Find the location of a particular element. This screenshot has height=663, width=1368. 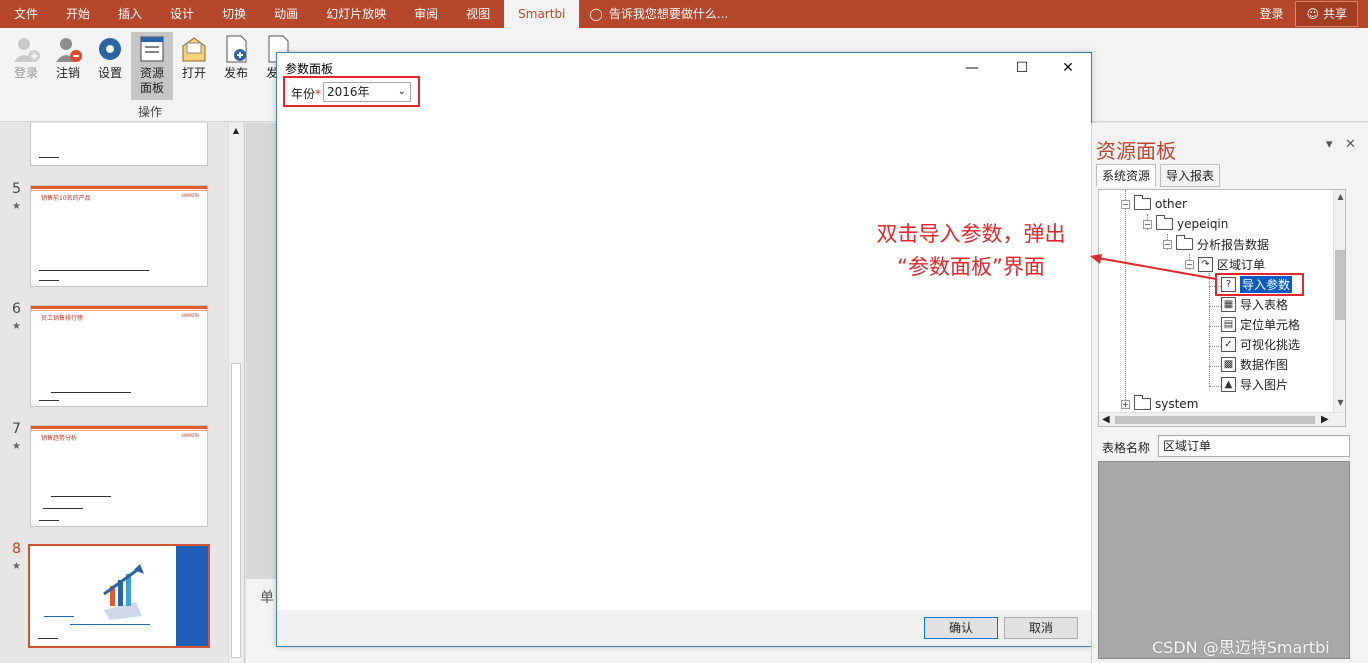

thumb-side-band is located at coordinates (192, 596).